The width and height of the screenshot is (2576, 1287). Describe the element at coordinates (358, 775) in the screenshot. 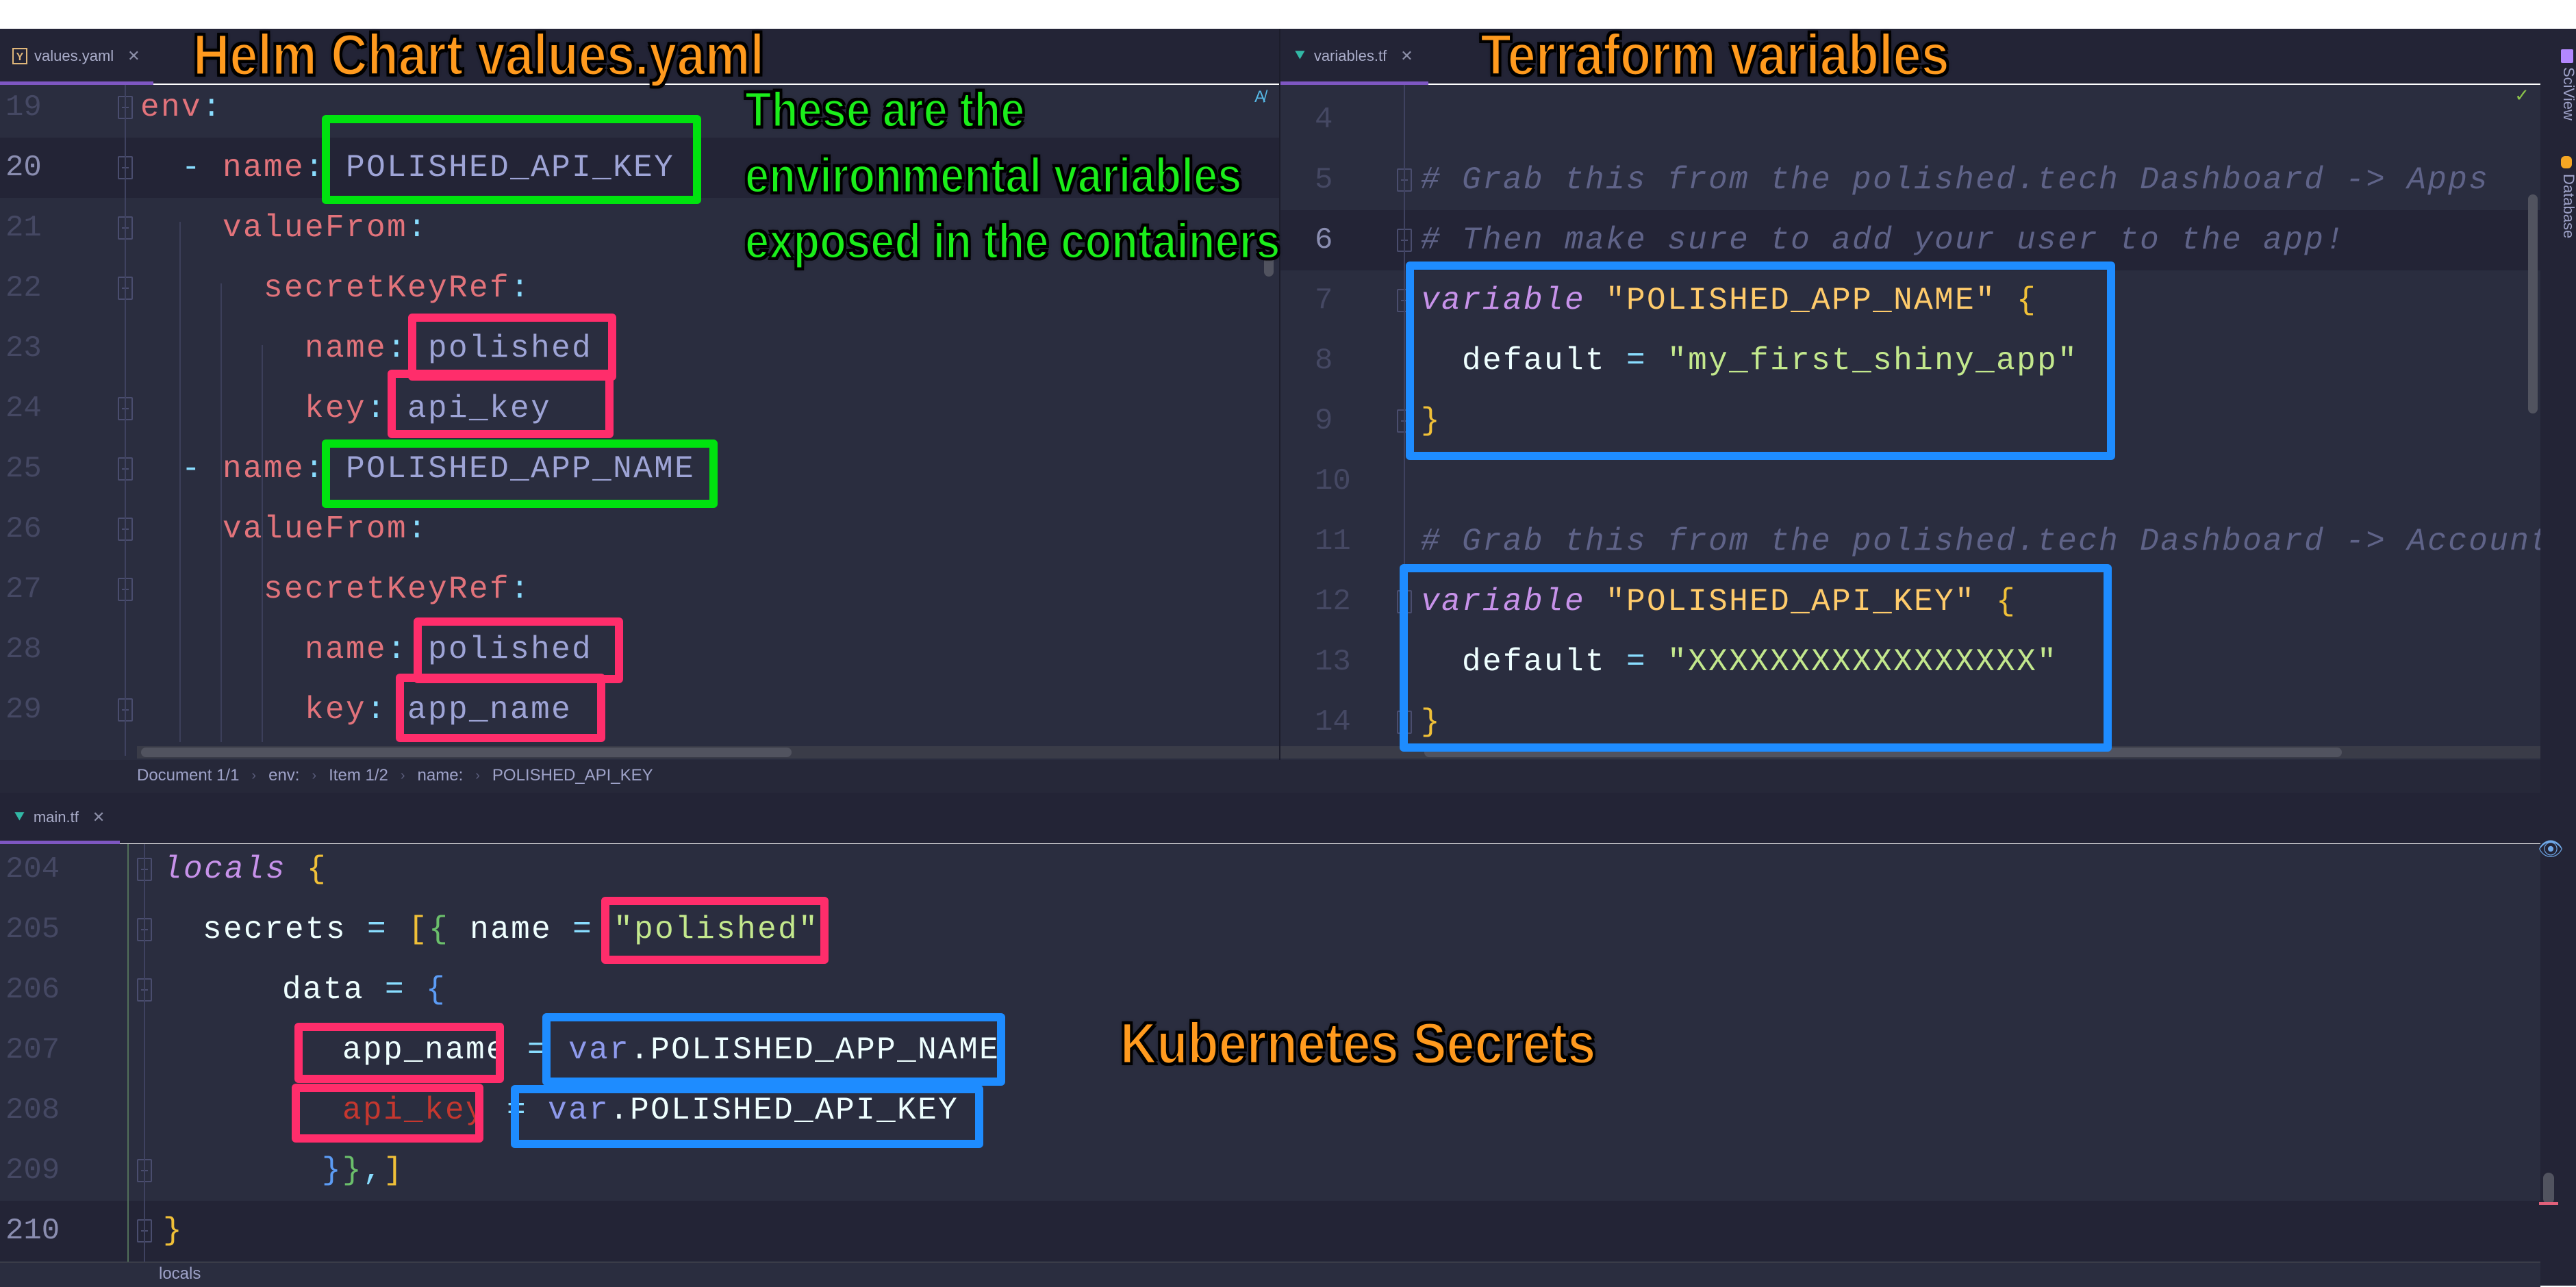

I see `breadcrumb-item: Item 1/2` at that location.